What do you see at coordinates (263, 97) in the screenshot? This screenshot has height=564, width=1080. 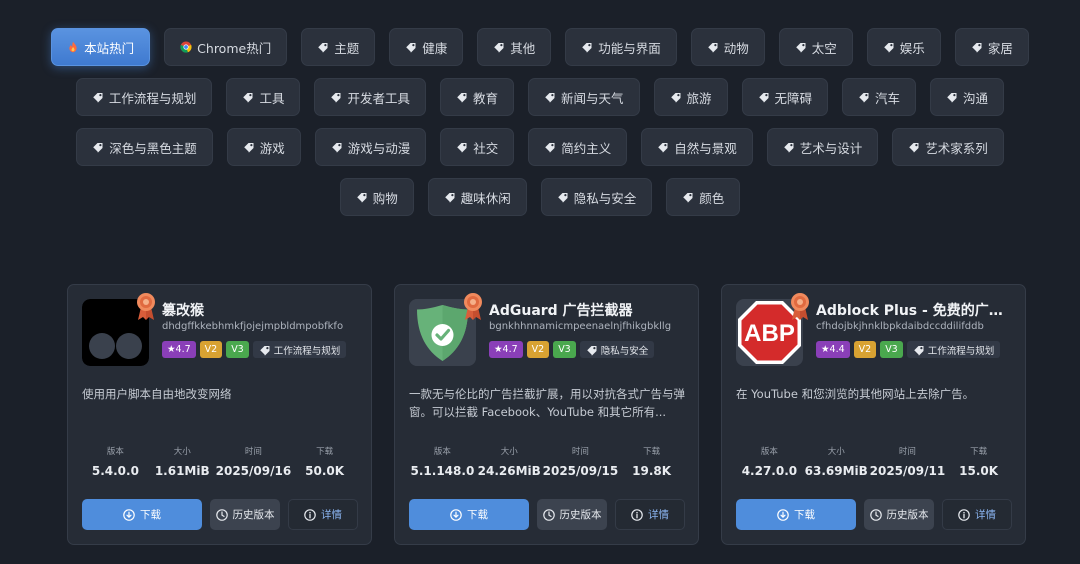 I see `category-tag: 工具` at bounding box center [263, 97].